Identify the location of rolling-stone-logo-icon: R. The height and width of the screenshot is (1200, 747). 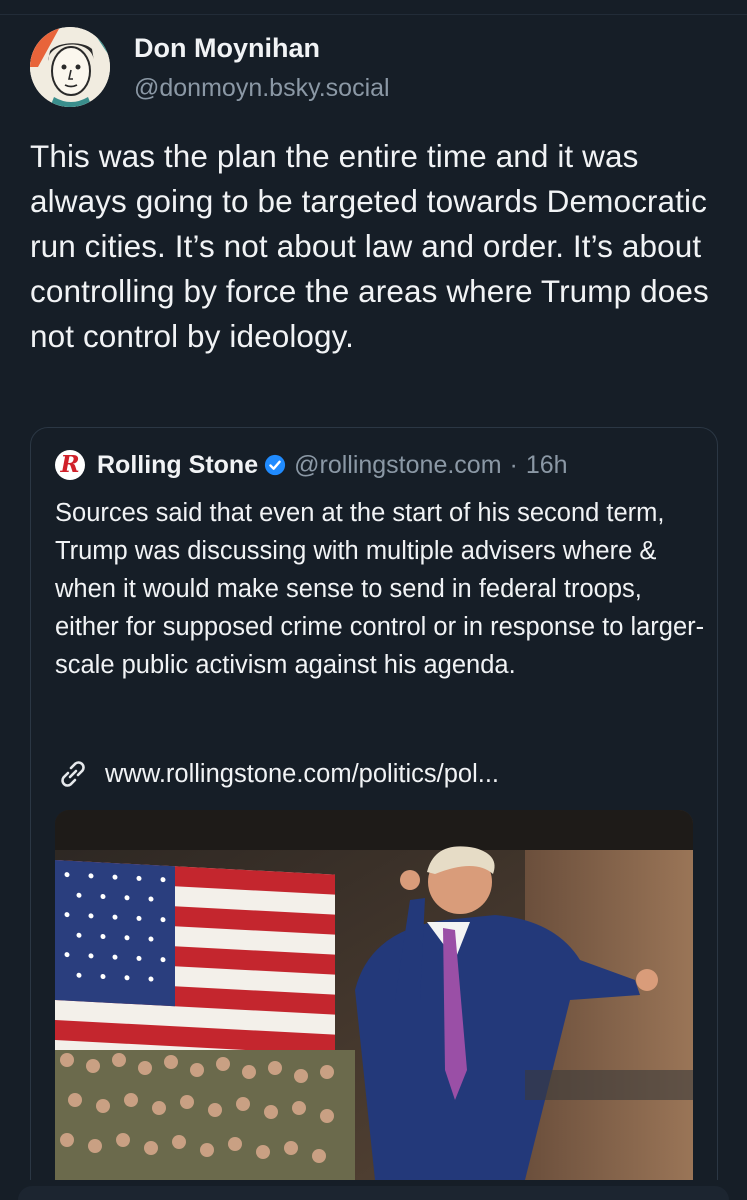
(70, 465).